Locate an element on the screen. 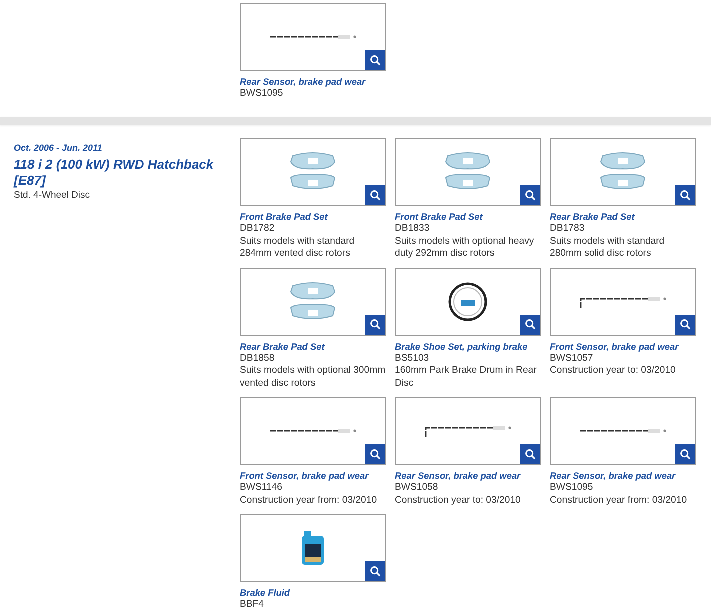 This screenshot has height=616, width=711. part-number: BWS1146 is located at coordinates (262, 488).